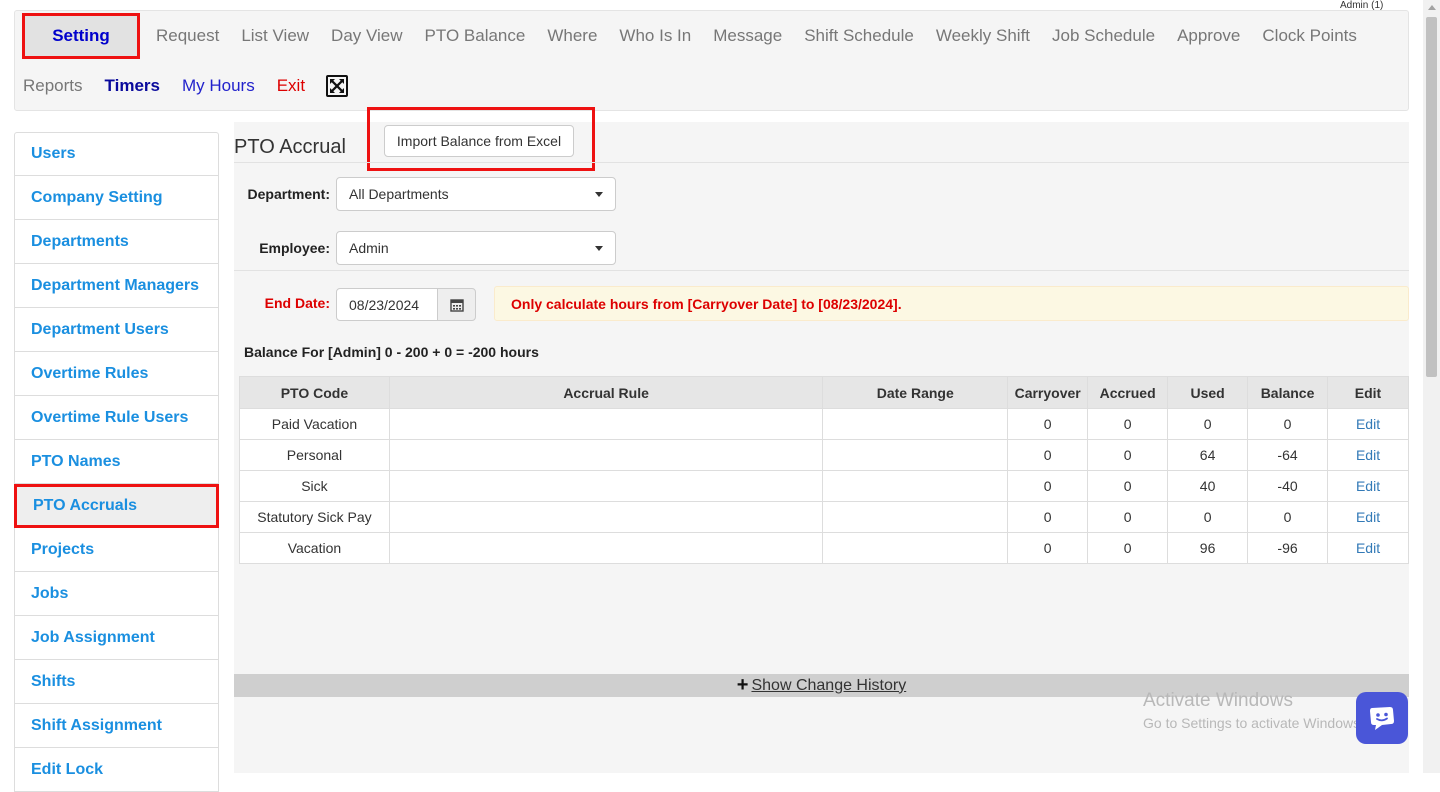  Describe the element at coordinates (54, 86) in the screenshot. I see `nav-reports: Reports` at that location.